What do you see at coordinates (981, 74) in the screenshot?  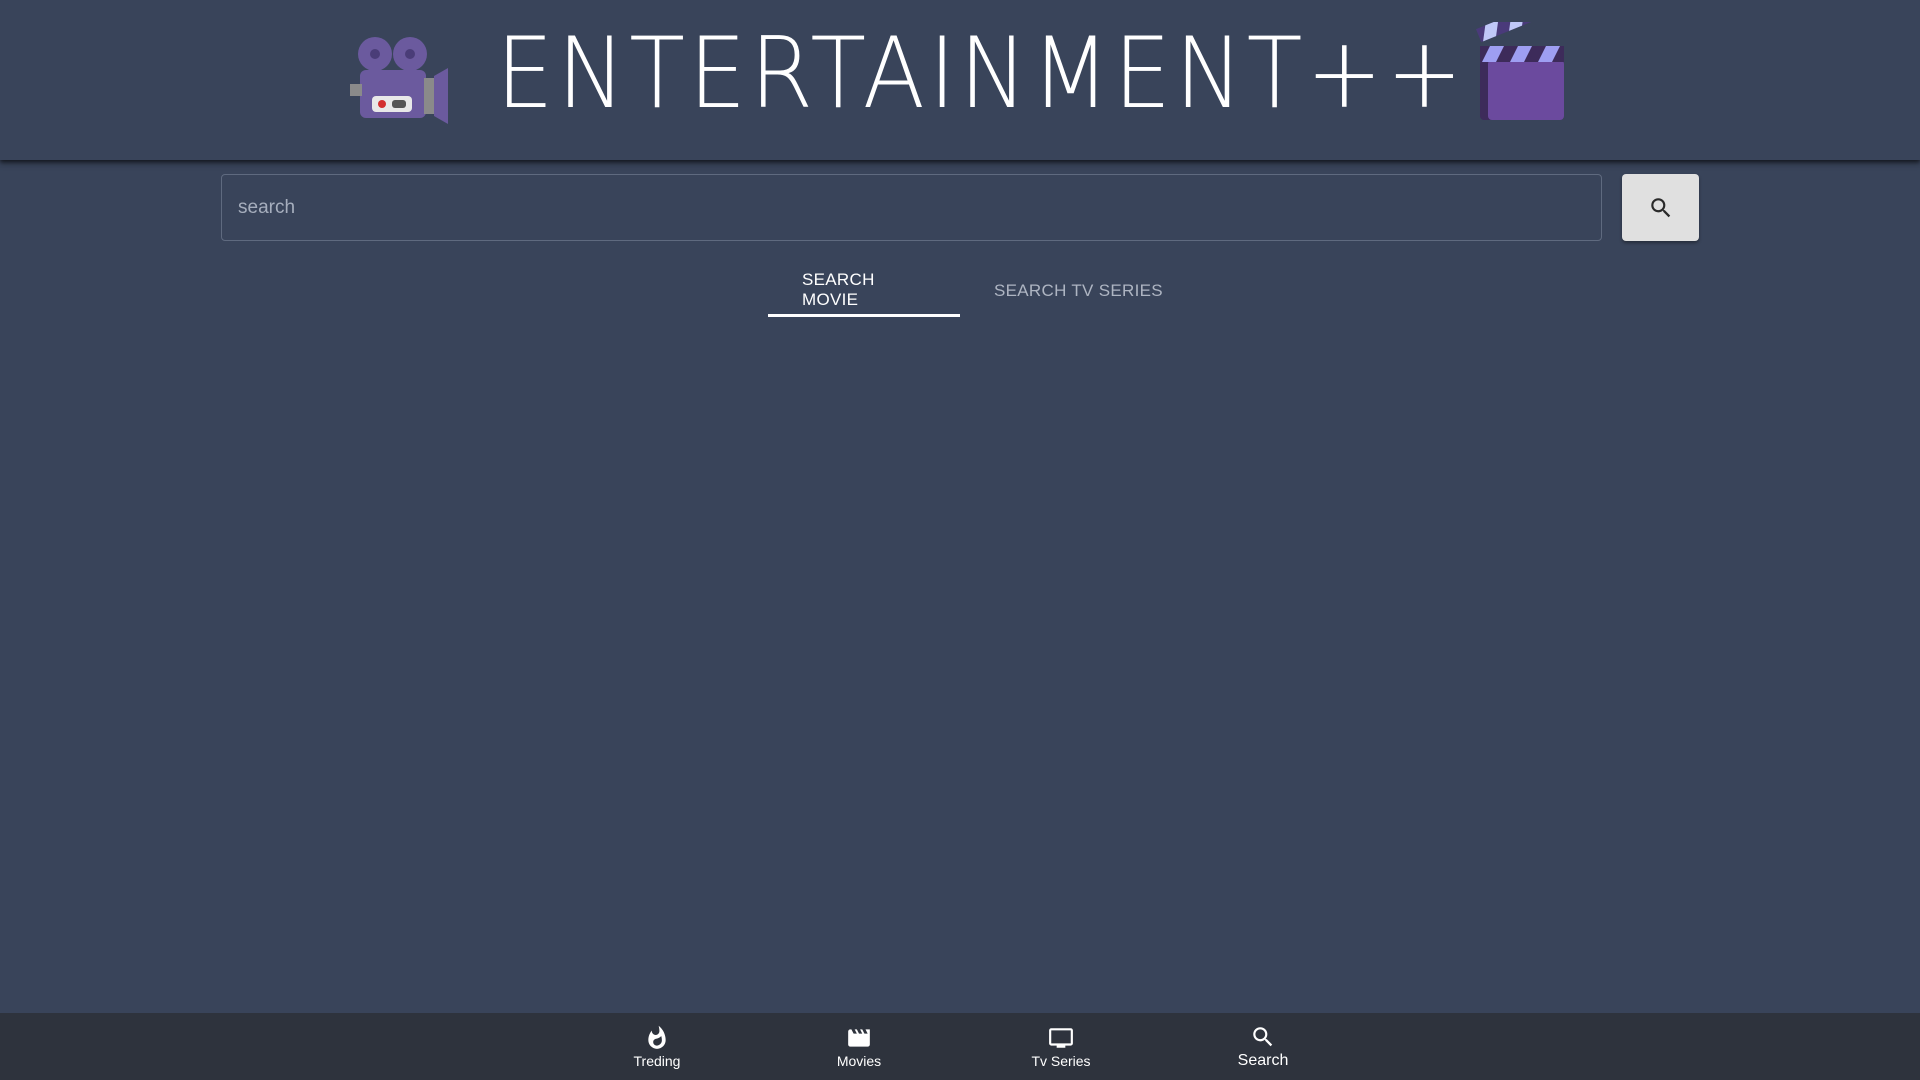 I see `app-title: ENTERTAINMENT++` at bounding box center [981, 74].